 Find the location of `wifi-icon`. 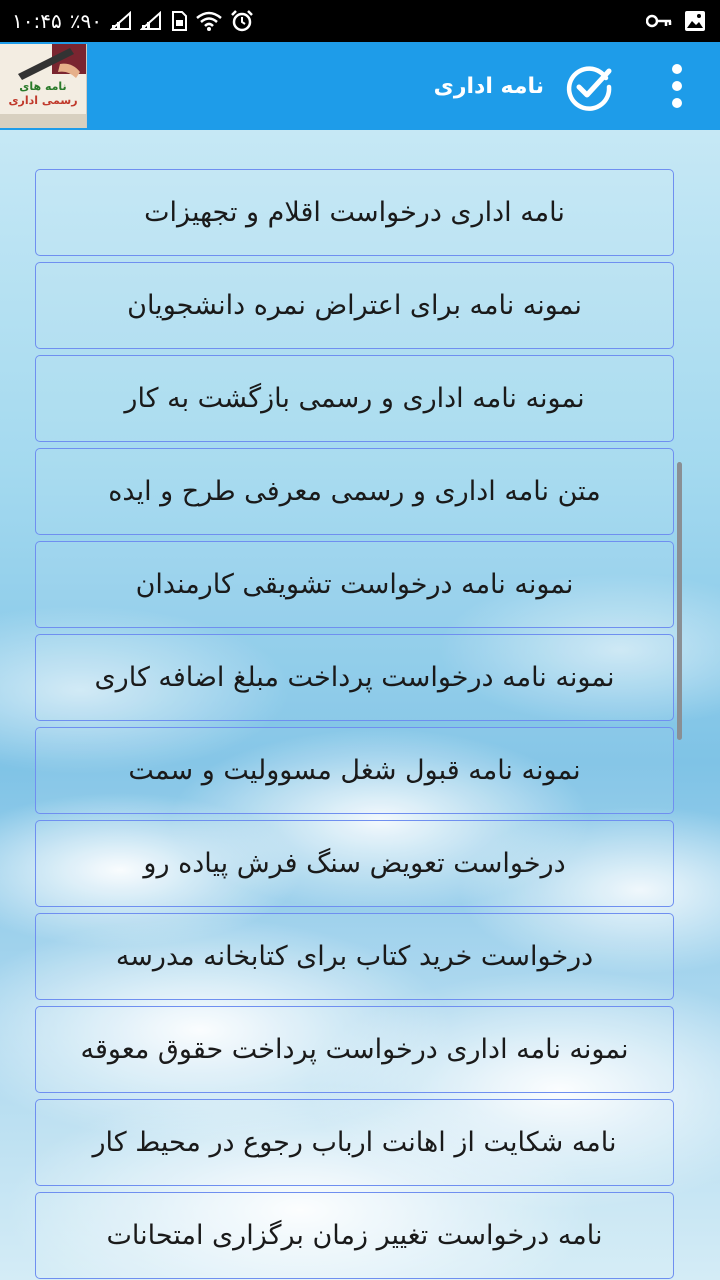

wifi-icon is located at coordinates (209, 21).